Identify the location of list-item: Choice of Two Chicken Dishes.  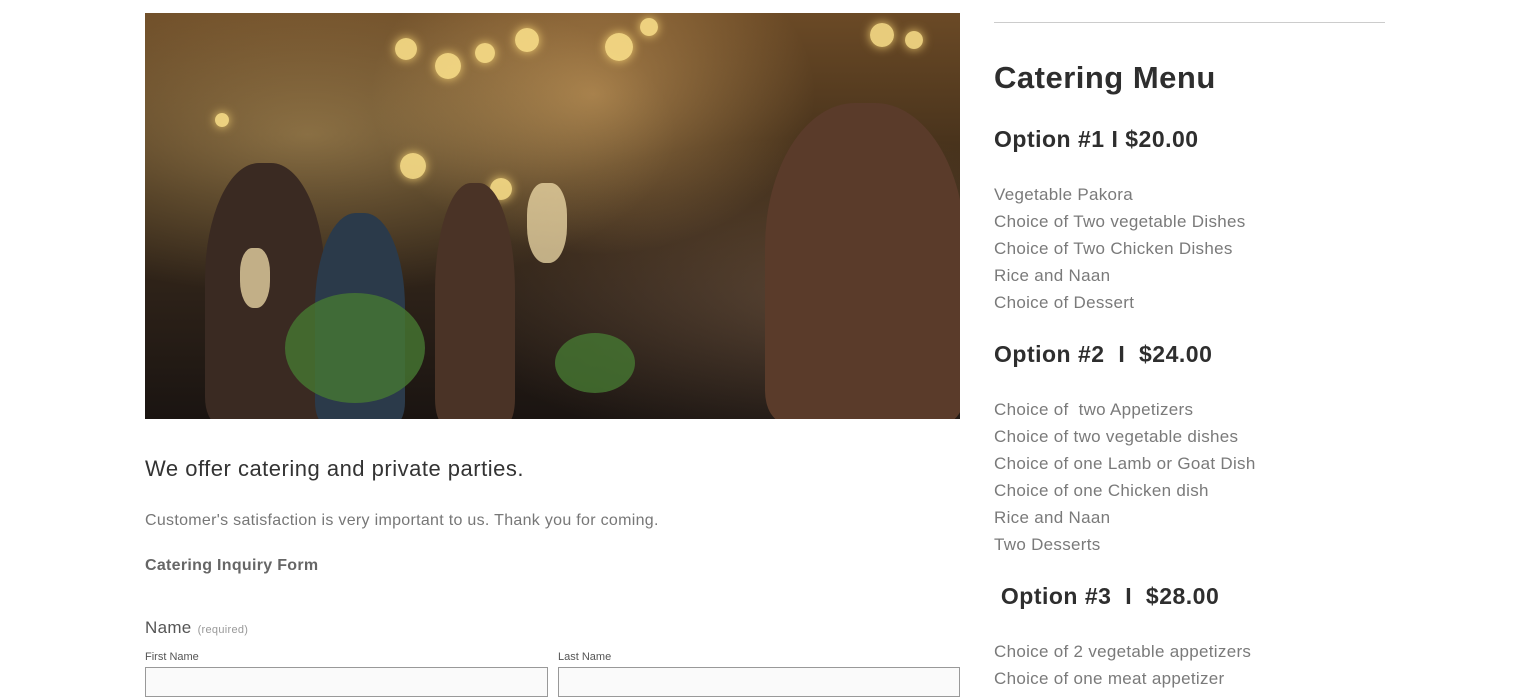
(1113, 248).